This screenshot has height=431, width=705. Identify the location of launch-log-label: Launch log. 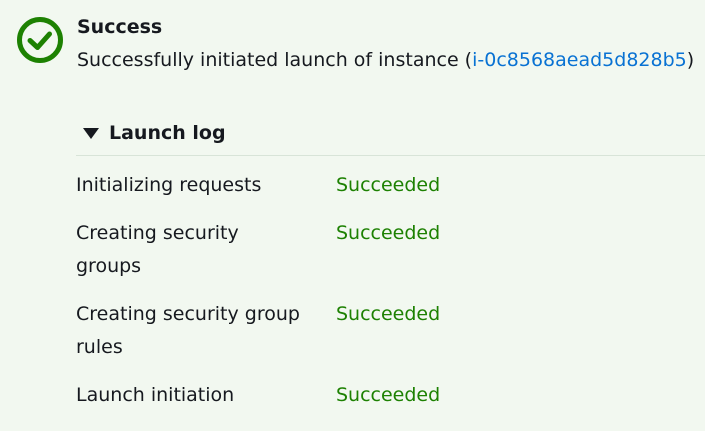
(167, 133).